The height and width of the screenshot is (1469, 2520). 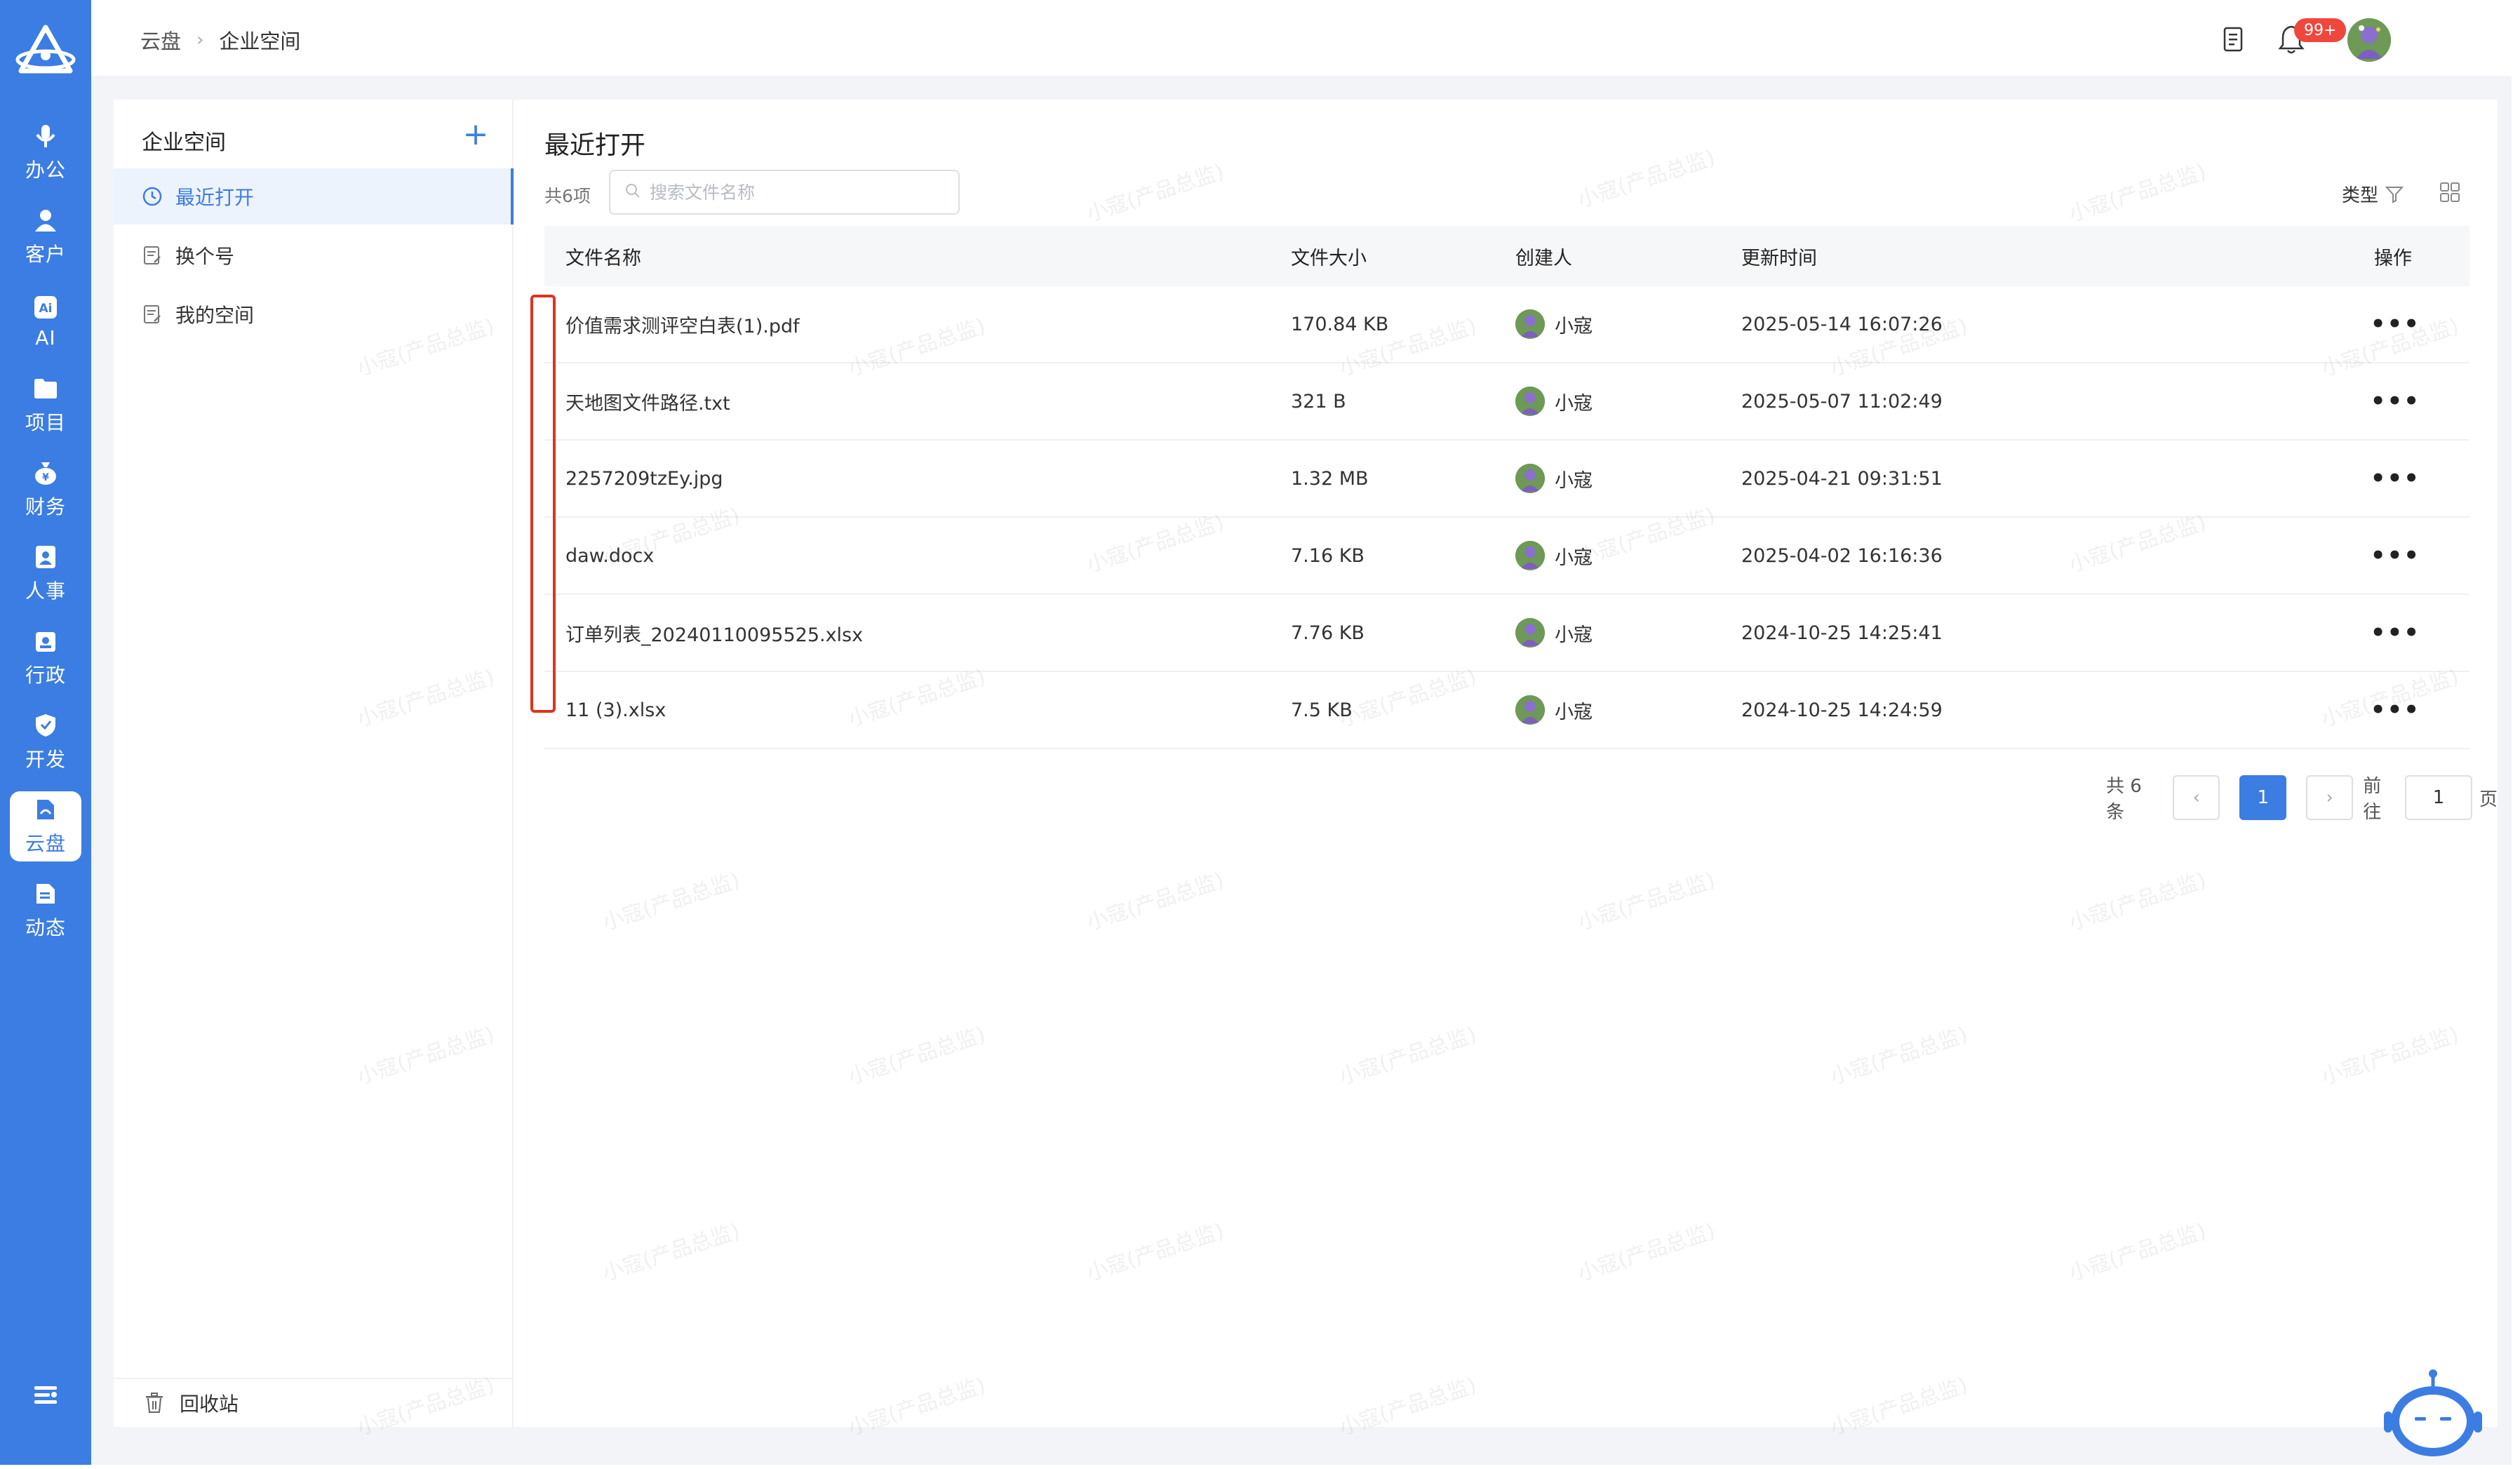 I want to click on app-logo, so click(x=45, y=52).